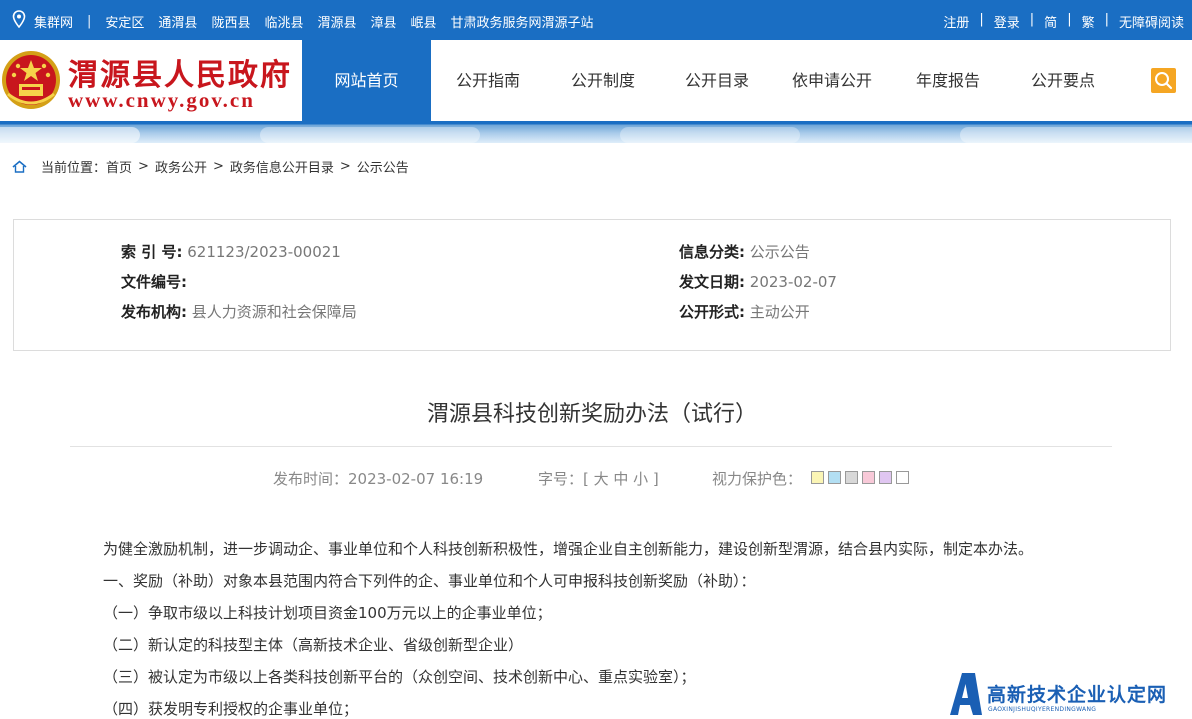 The height and width of the screenshot is (719, 1192). What do you see at coordinates (231, 709) in the screenshot?
I see `paragraph: （四）获发明专利授权的企事业单位；` at bounding box center [231, 709].